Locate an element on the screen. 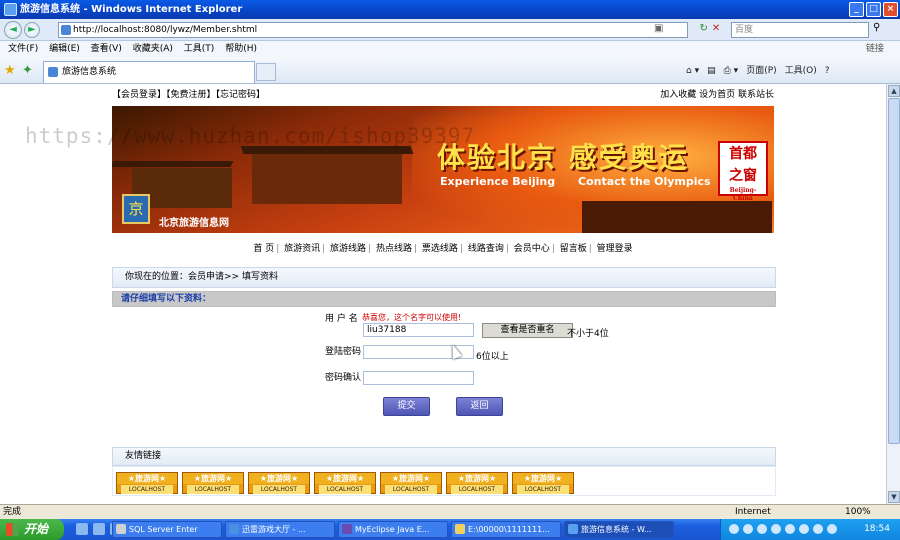  add-favorite-icon: ✦ is located at coordinates (27, 70).